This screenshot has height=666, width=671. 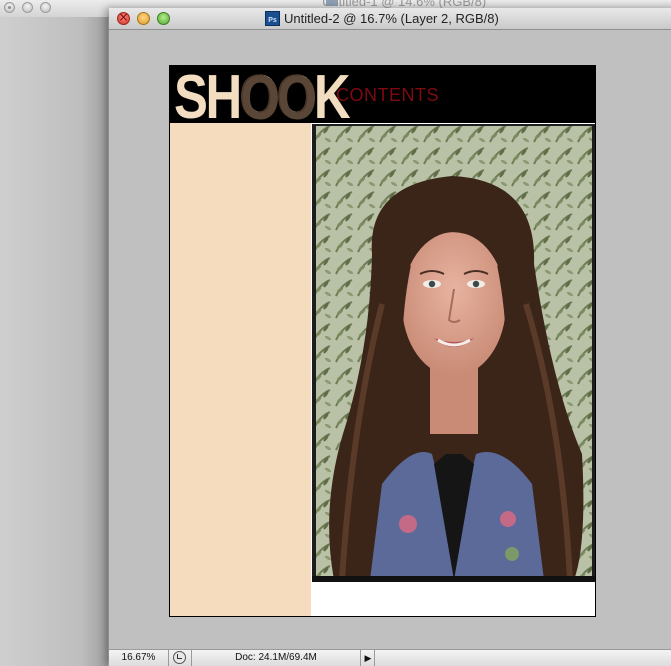 I want to click on timer-icon, so click(x=179, y=657).